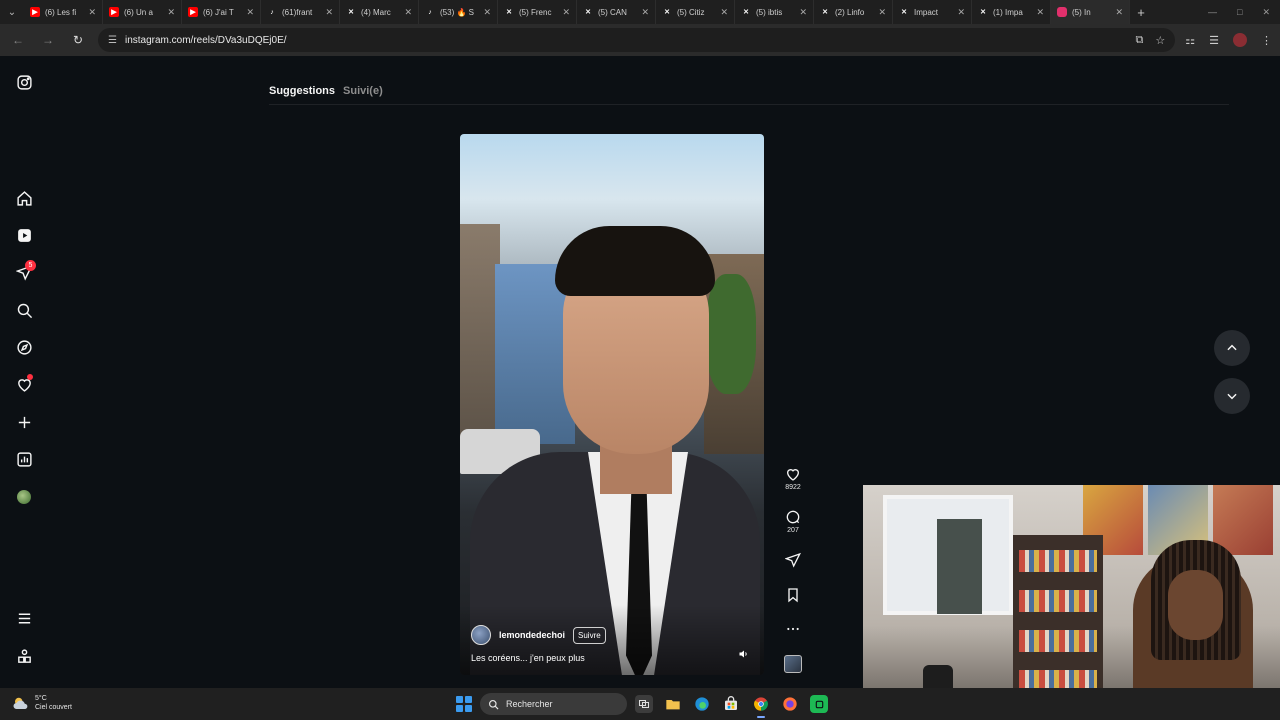 The width and height of the screenshot is (1280, 720). What do you see at coordinates (1239, 12) in the screenshot?
I see `maximize-icon: □` at bounding box center [1239, 12].